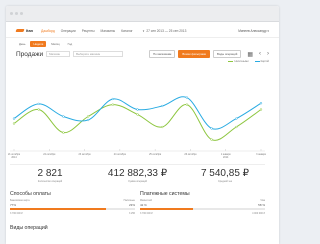  I want to click on systems-progress-bar, so click(202, 209).